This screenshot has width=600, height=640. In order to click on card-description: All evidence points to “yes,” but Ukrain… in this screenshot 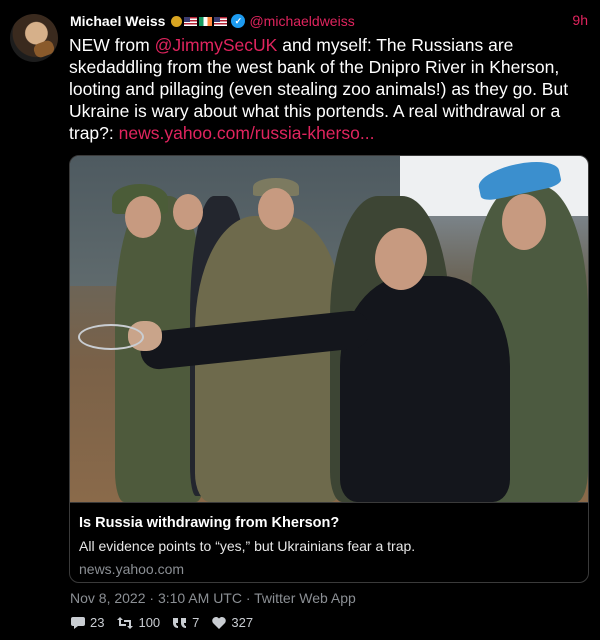, I will do `click(247, 546)`.